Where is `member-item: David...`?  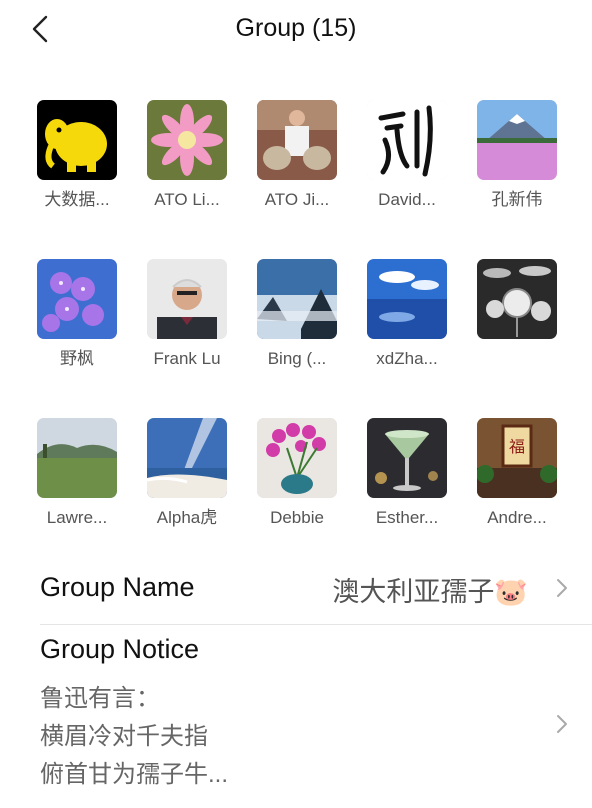
member-item: David... is located at coordinates (407, 155).